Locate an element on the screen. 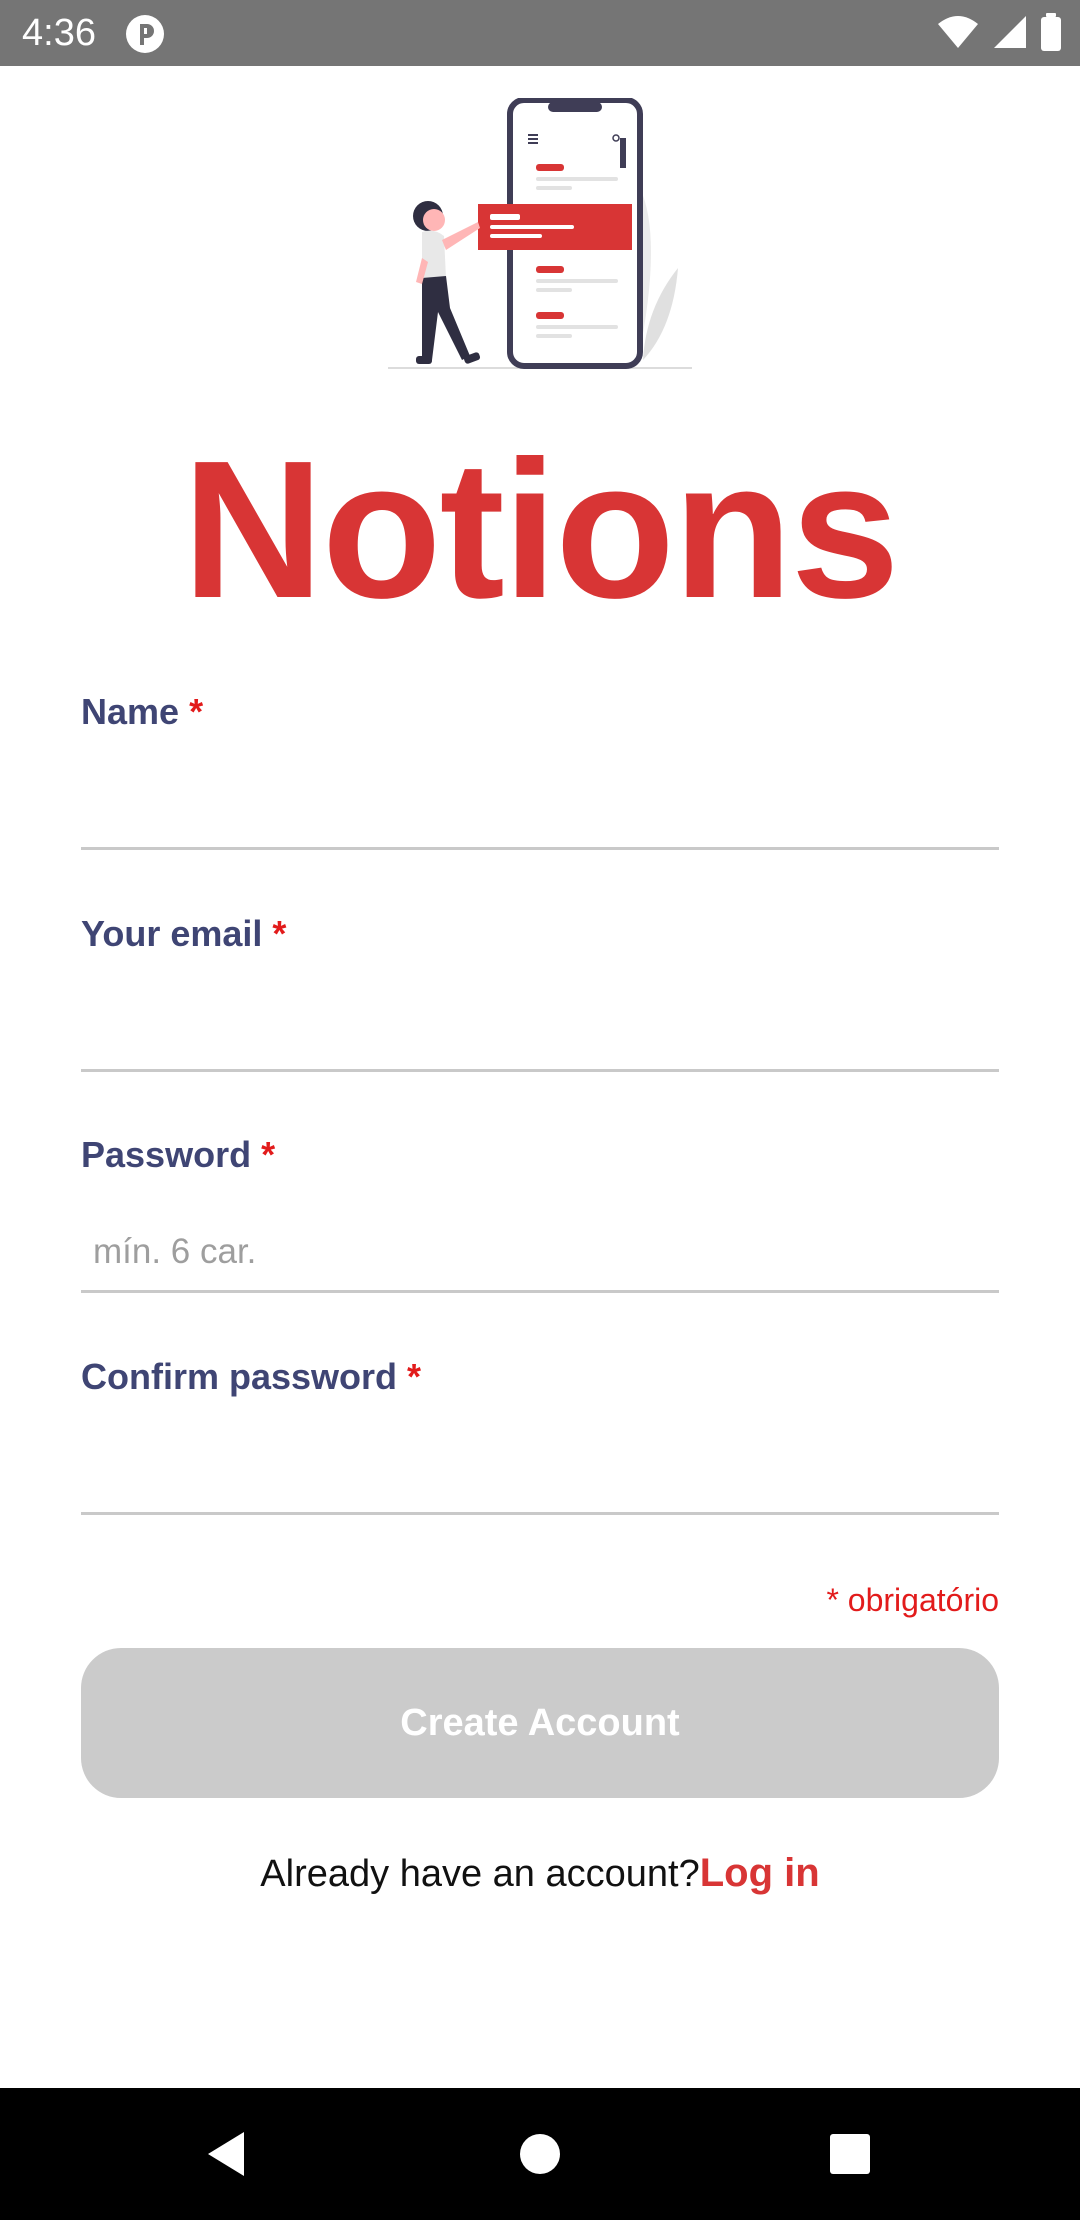  email-label-text: Your email is located at coordinates (172, 933).